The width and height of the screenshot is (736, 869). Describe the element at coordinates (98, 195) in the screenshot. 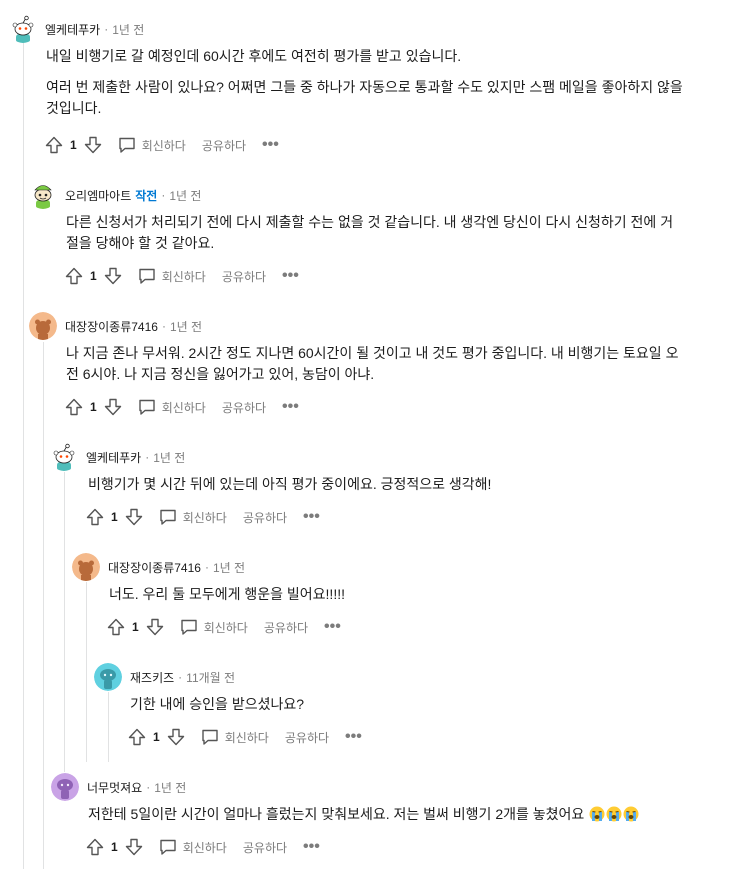

I see `comment-author: 오리엠마아트` at that location.